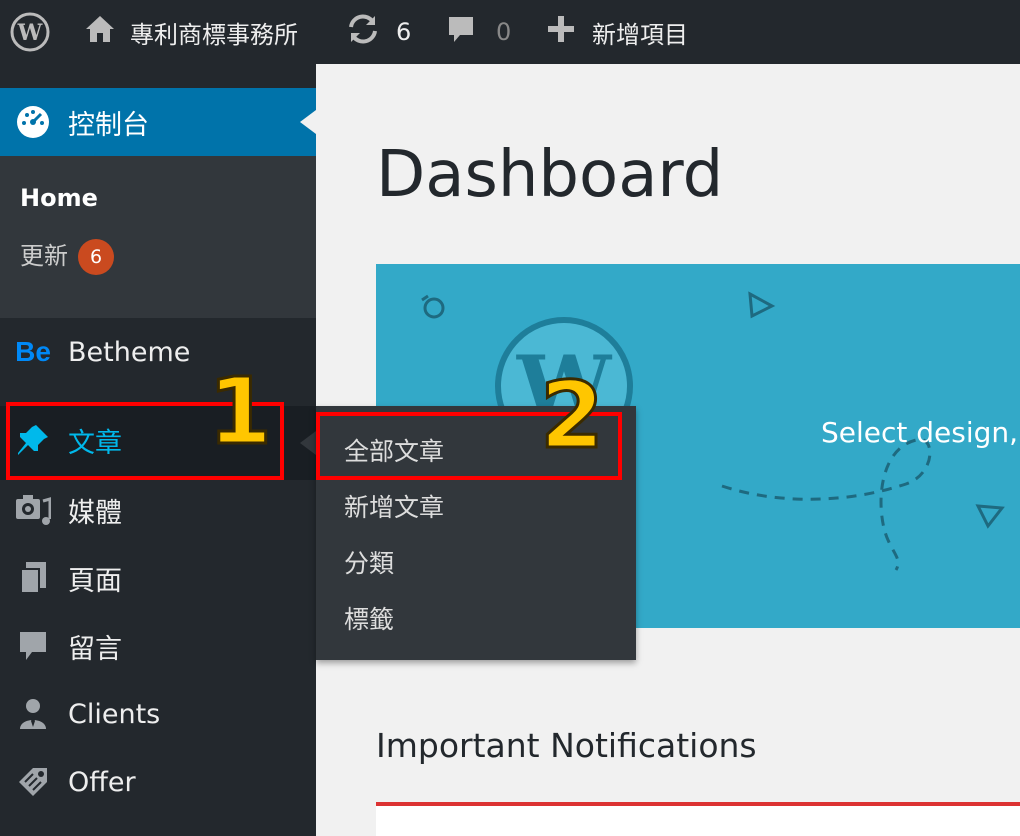 This screenshot has width=1020, height=836. I want to click on menu-label-comments: 留言, so click(95, 649).